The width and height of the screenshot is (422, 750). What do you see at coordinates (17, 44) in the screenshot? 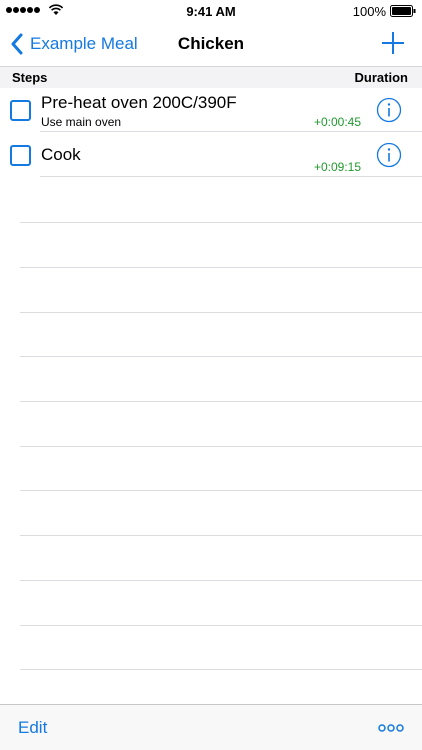
I see `chevron-left-icon` at bounding box center [17, 44].